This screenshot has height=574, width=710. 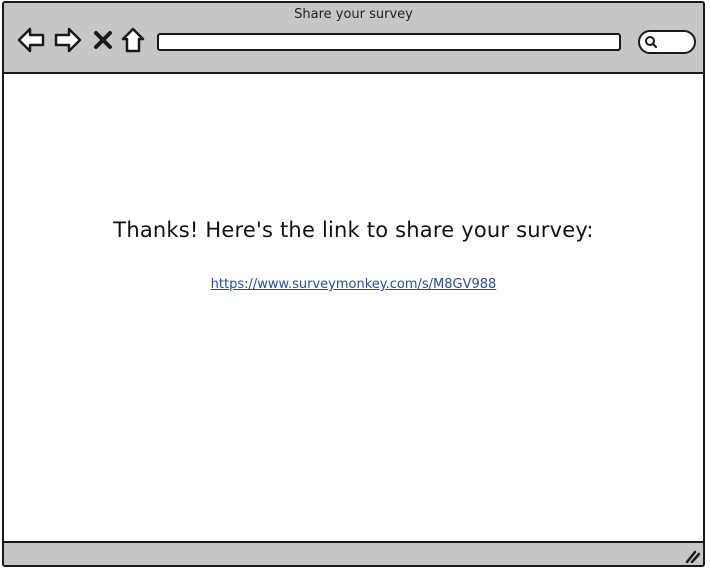 I want to click on browser-toolbar: Share your survey, so click(x=353, y=38).